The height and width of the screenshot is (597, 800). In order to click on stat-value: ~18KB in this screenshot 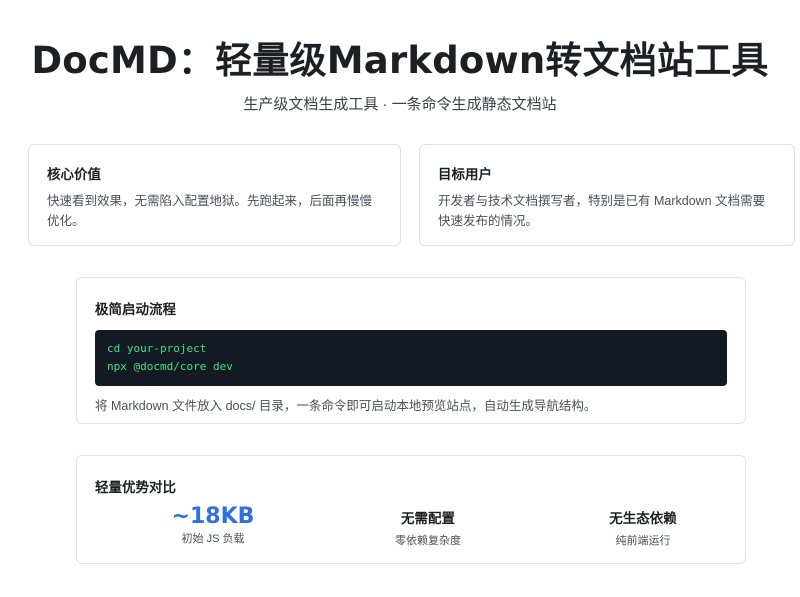, I will do `click(213, 516)`.